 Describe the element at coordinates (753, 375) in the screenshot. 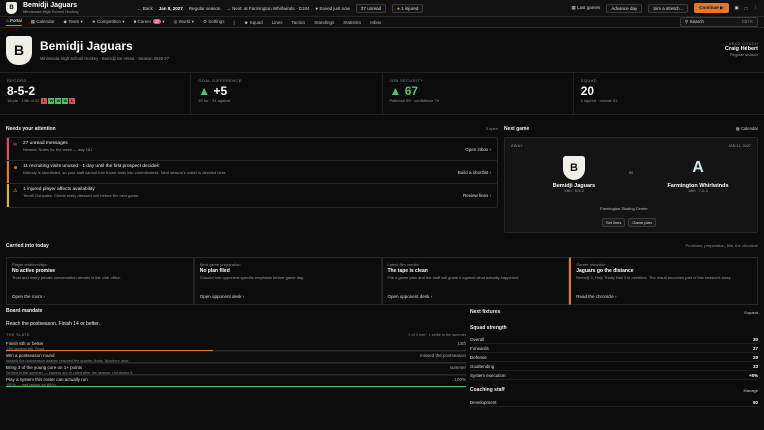

I see `strength-value: +5%` at that location.